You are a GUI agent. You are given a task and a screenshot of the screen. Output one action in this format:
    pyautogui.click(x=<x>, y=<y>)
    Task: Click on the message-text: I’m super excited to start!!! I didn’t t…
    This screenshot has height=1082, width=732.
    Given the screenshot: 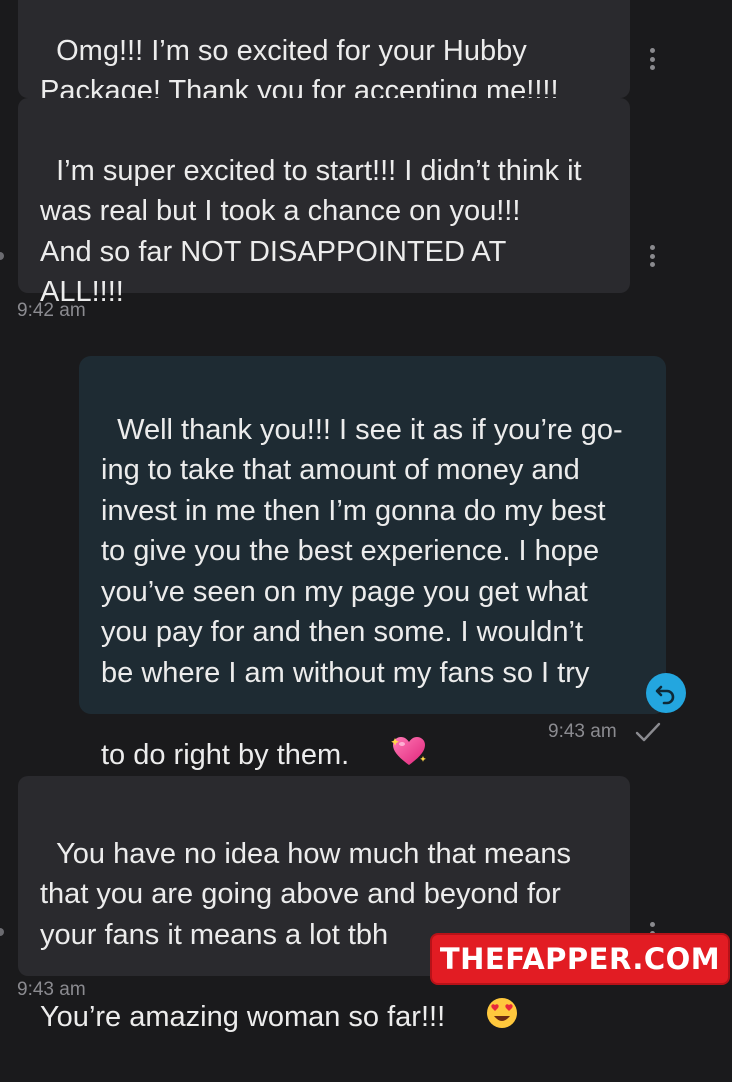 What is the action you would take?
    pyautogui.click(x=311, y=231)
    